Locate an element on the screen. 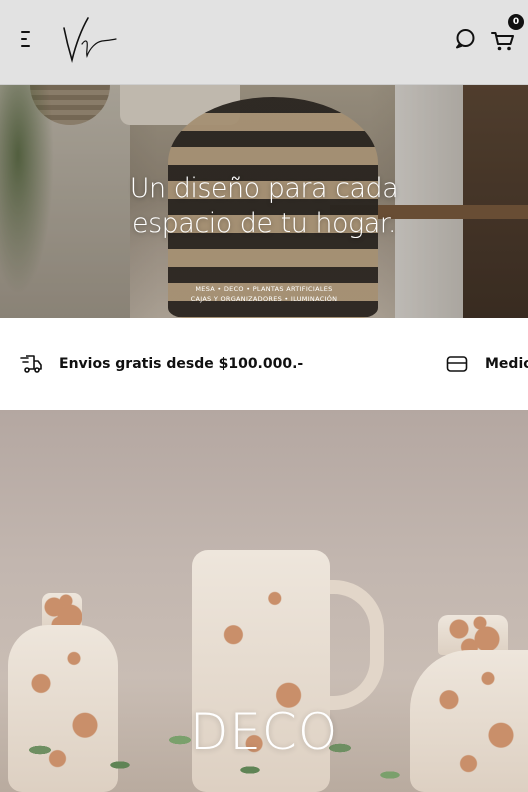 This screenshot has width=528, height=792. free-shipping-text: Envios gratis desde $100.000.- is located at coordinates (181, 364).